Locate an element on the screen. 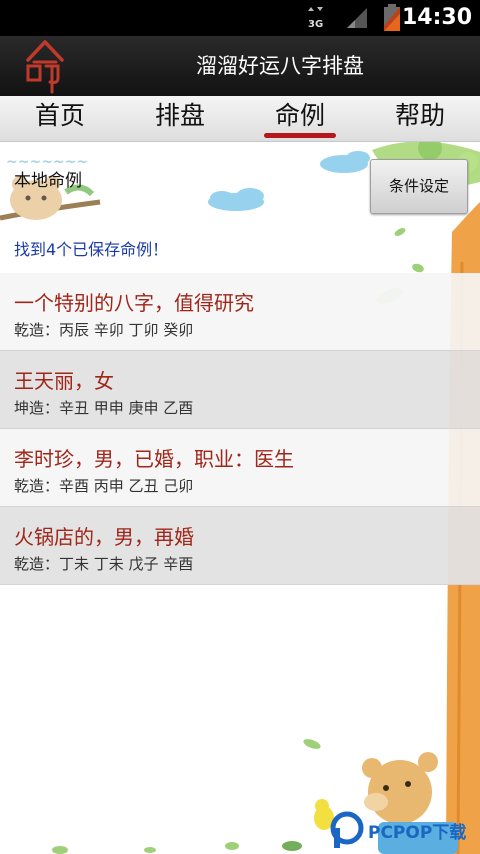  tab-home: 首页 is located at coordinates (60, 118).